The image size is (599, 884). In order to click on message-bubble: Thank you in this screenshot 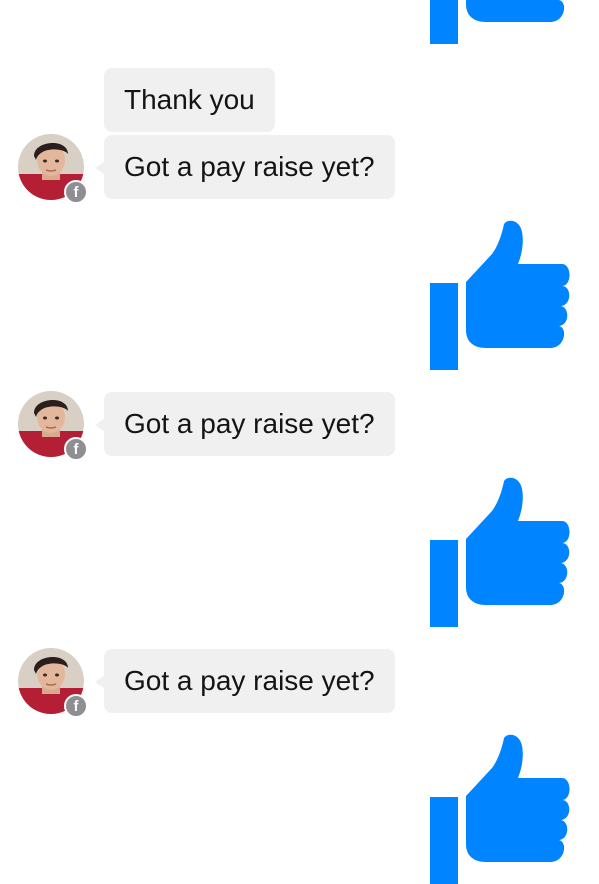, I will do `click(189, 100)`.